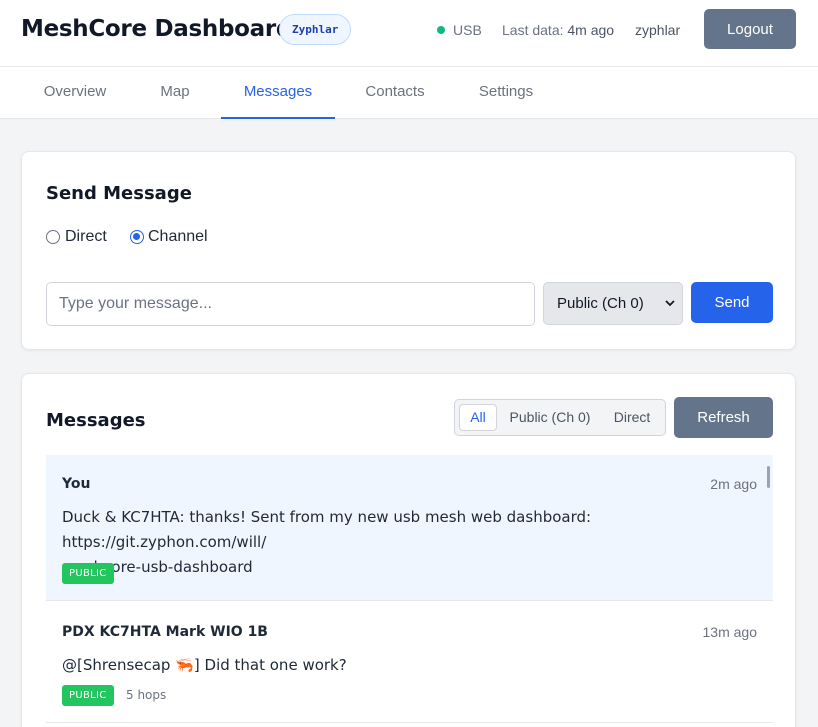  What do you see at coordinates (478, 417) in the screenshot?
I see `filter-all: All` at bounding box center [478, 417].